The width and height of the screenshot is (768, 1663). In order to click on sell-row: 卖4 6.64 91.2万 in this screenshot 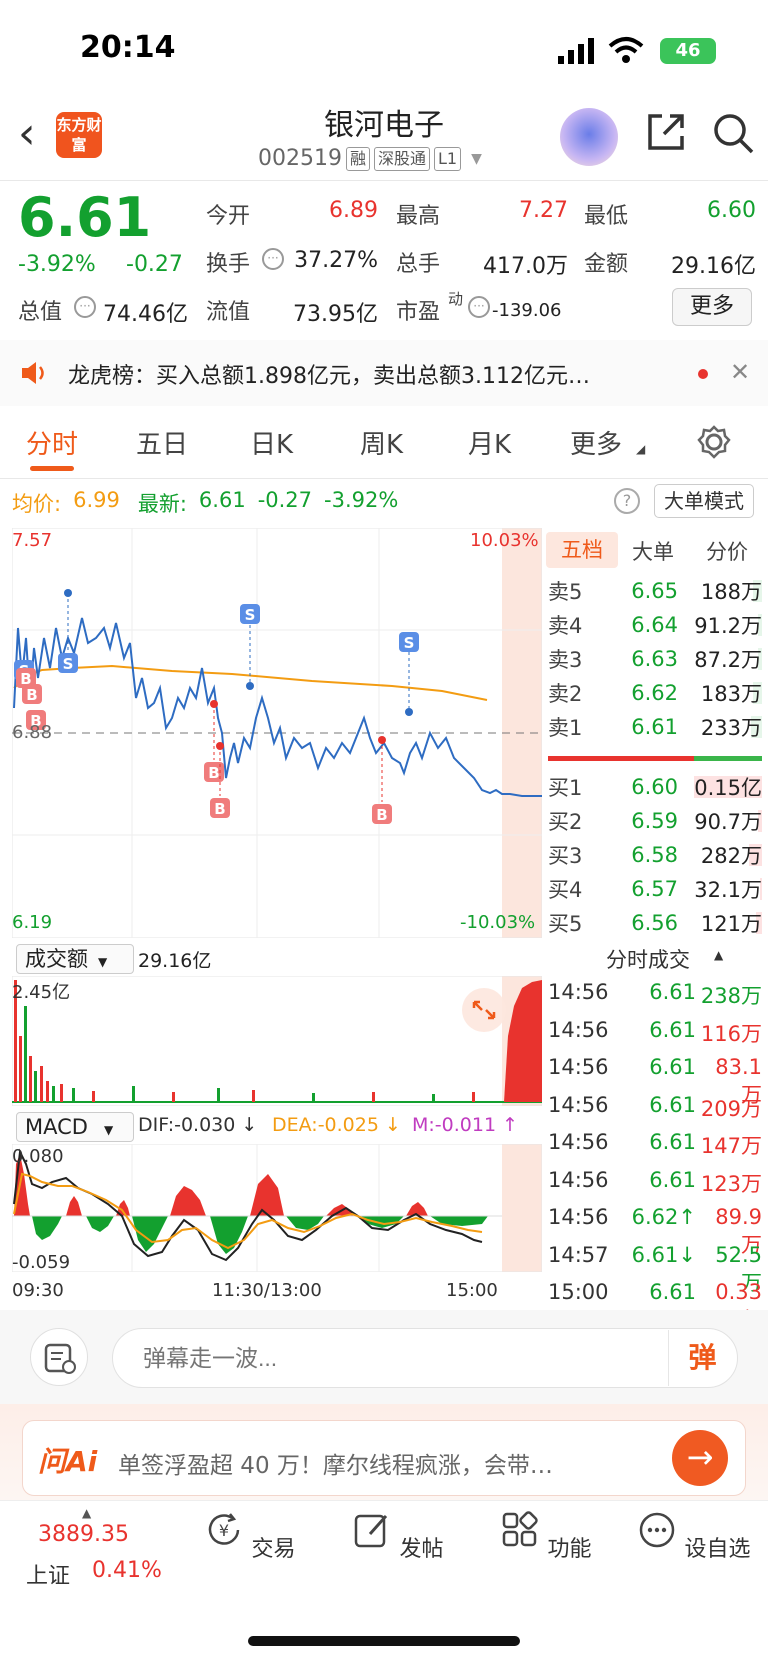, I will do `click(655, 625)`.